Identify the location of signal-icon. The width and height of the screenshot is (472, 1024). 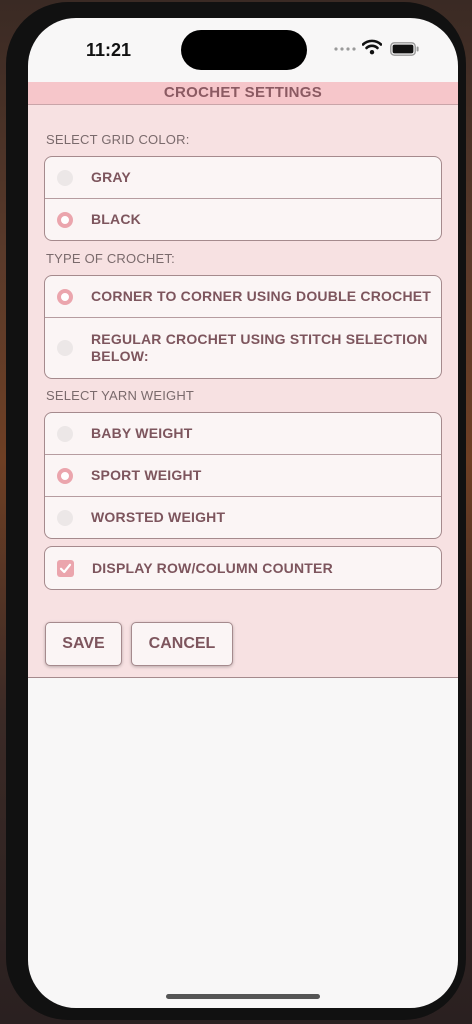
(345, 49).